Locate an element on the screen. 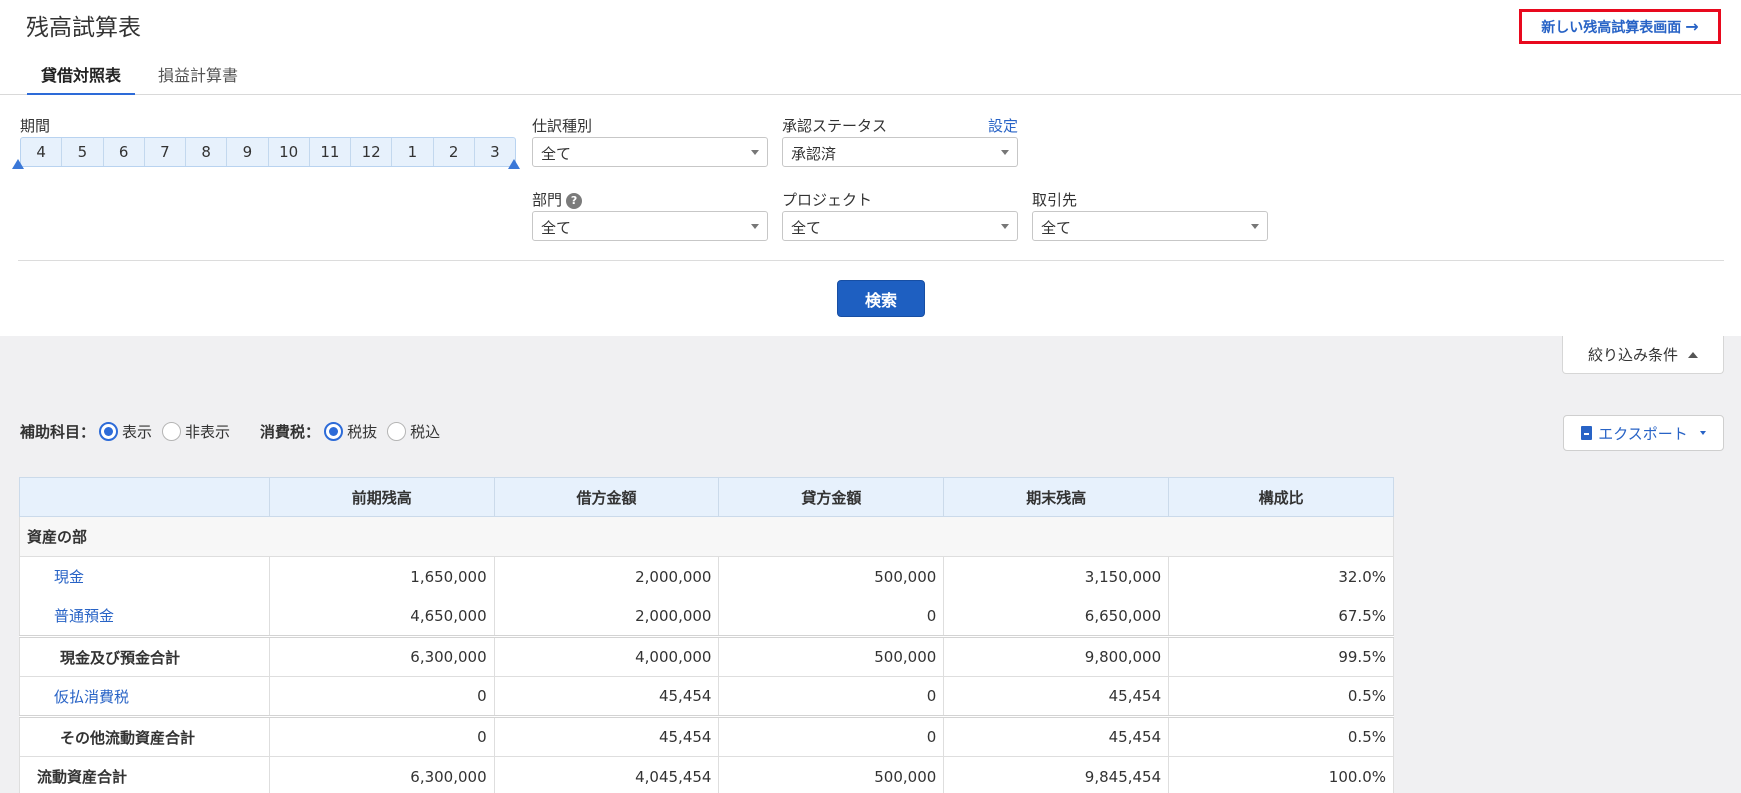  table-row: 仮払消費税 0 45,454 0 45,454 0.5% is located at coordinates (706, 696).